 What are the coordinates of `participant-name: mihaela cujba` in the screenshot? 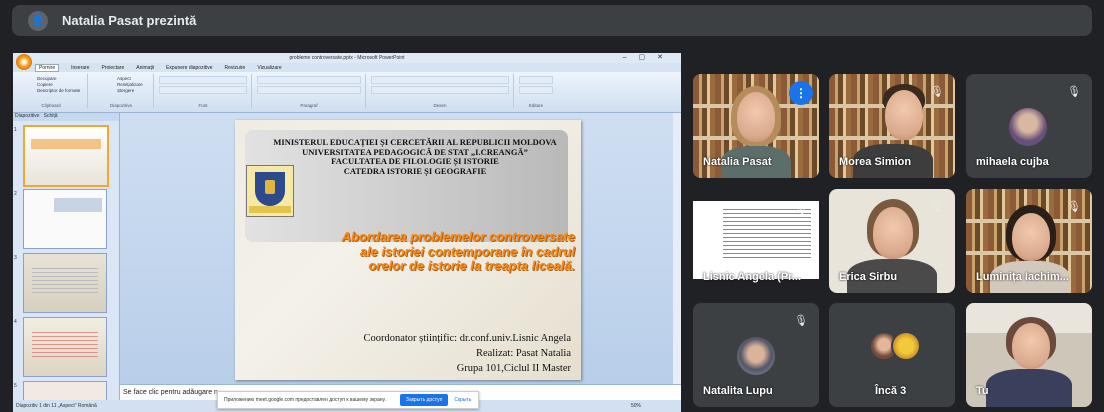 It's located at (1012, 162).